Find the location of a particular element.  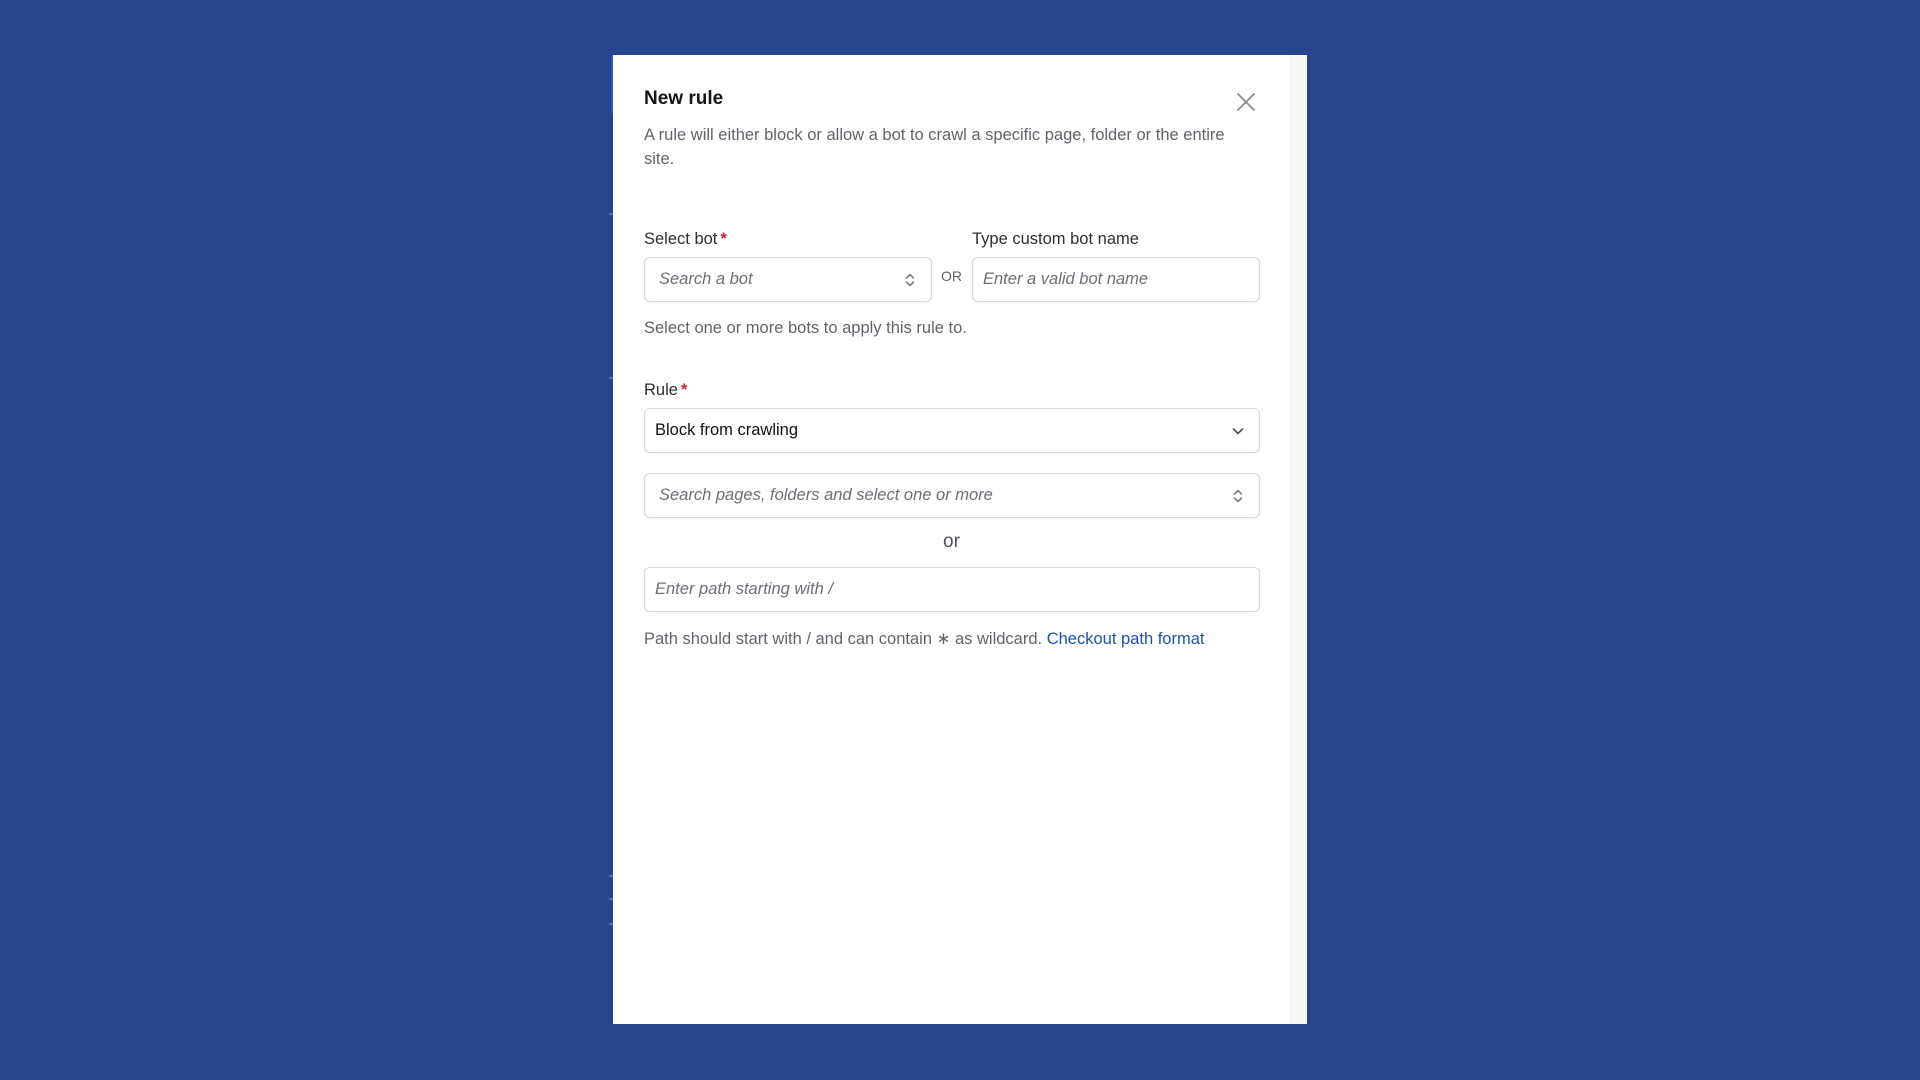

rule-label: Rule * is located at coordinates (665, 390).